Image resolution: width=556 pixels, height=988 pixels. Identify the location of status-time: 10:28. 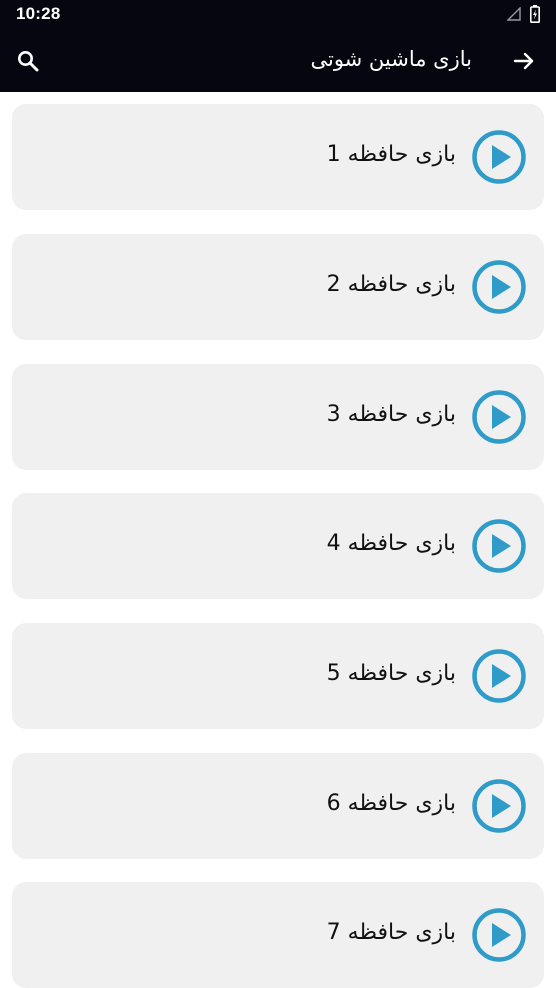
(38, 13).